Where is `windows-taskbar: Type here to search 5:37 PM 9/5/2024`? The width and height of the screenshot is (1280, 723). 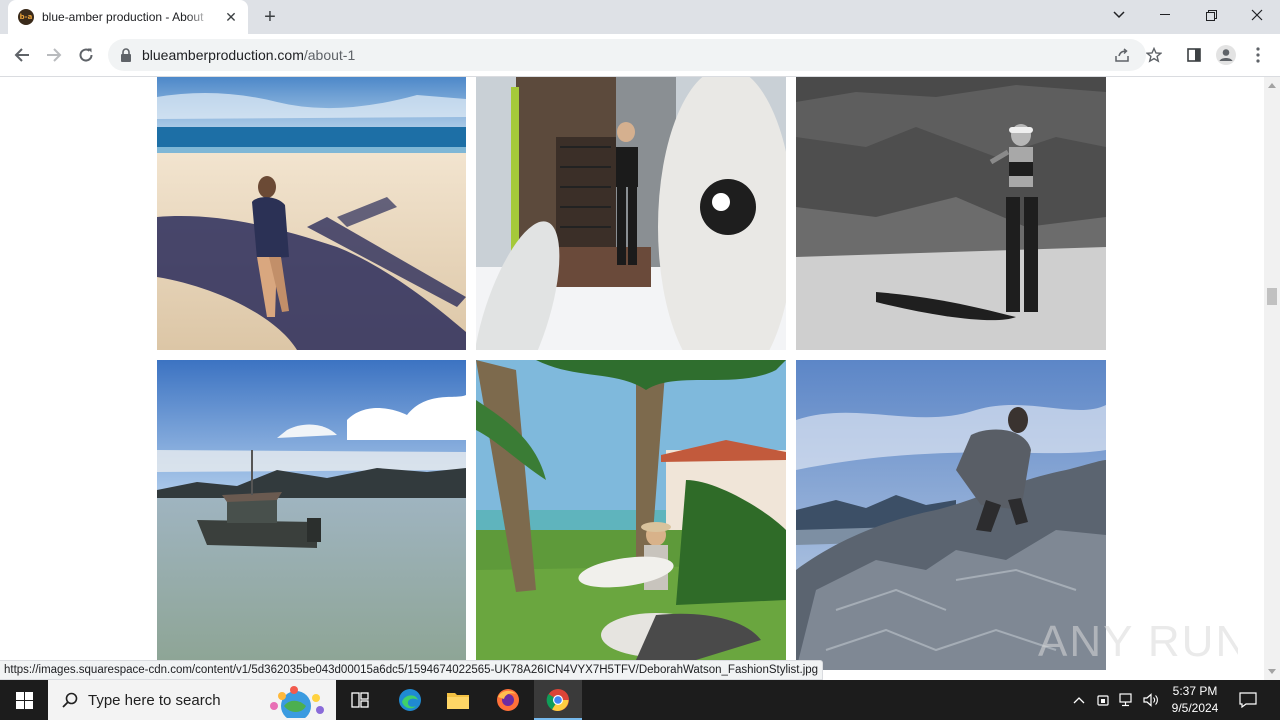 windows-taskbar: Type here to search 5:37 PM 9/5/2024 is located at coordinates (640, 701).